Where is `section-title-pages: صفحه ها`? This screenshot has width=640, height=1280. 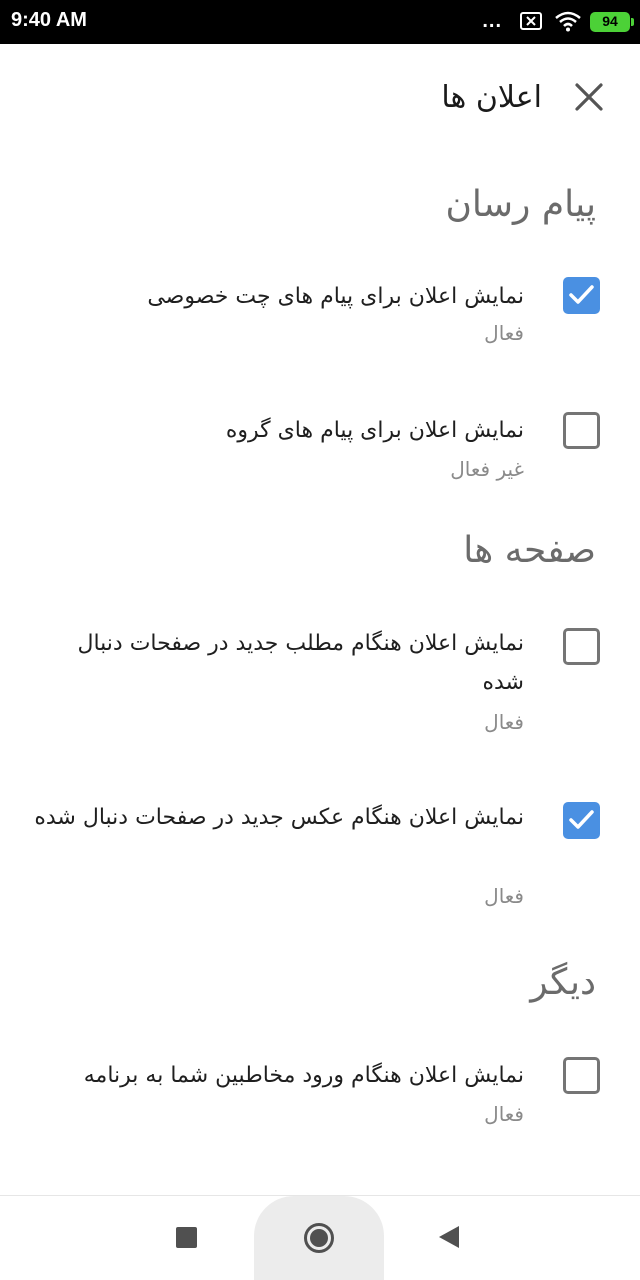
section-title-pages: صفحه ها is located at coordinates (529, 550).